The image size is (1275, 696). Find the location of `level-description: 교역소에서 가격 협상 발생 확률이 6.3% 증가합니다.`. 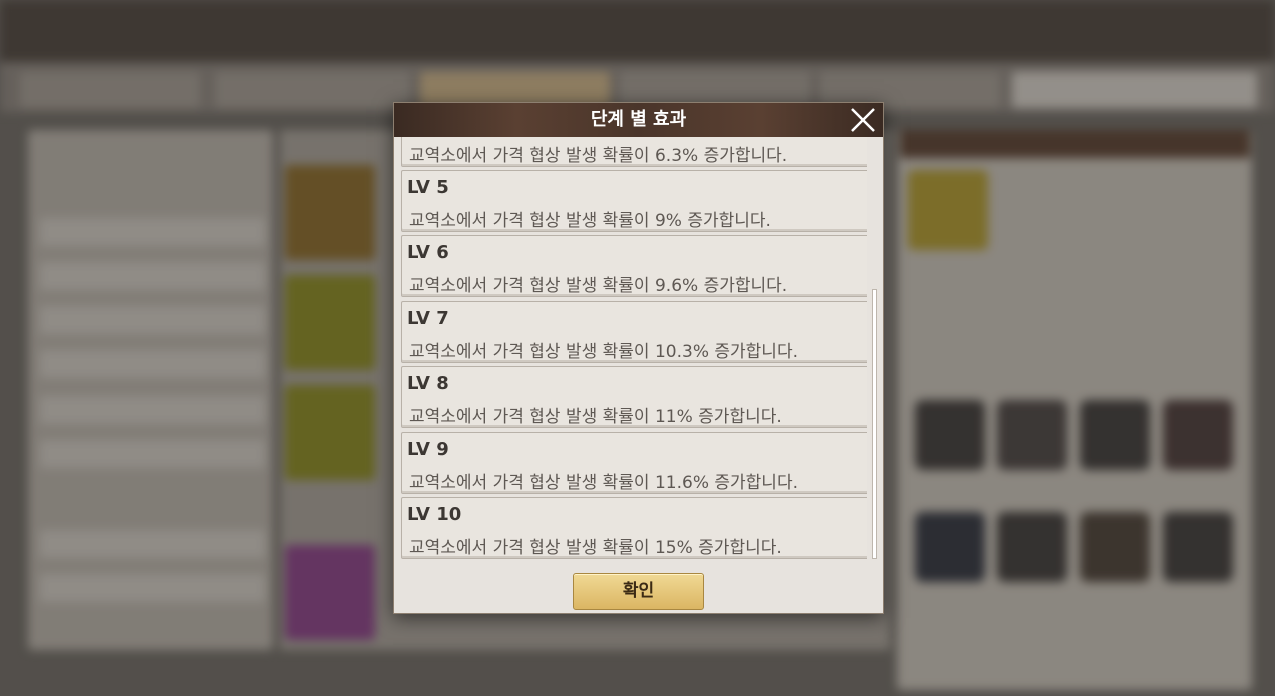

level-description: 교역소에서 가격 협상 발생 확률이 6.3% 증가합니다. is located at coordinates (598, 156).